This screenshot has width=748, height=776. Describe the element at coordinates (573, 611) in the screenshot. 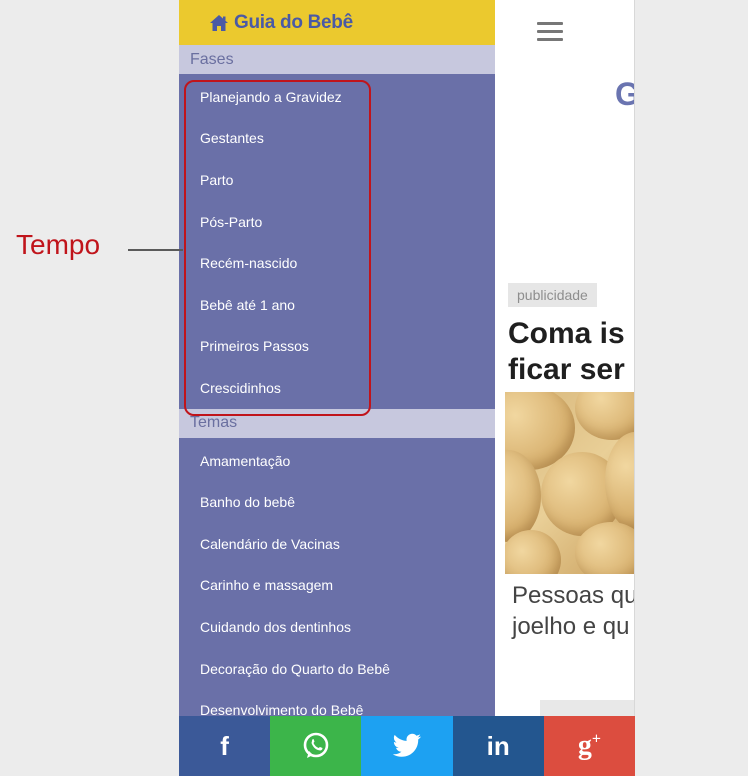

I see `ad-description: Pessoas qu joelho e qu` at that location.